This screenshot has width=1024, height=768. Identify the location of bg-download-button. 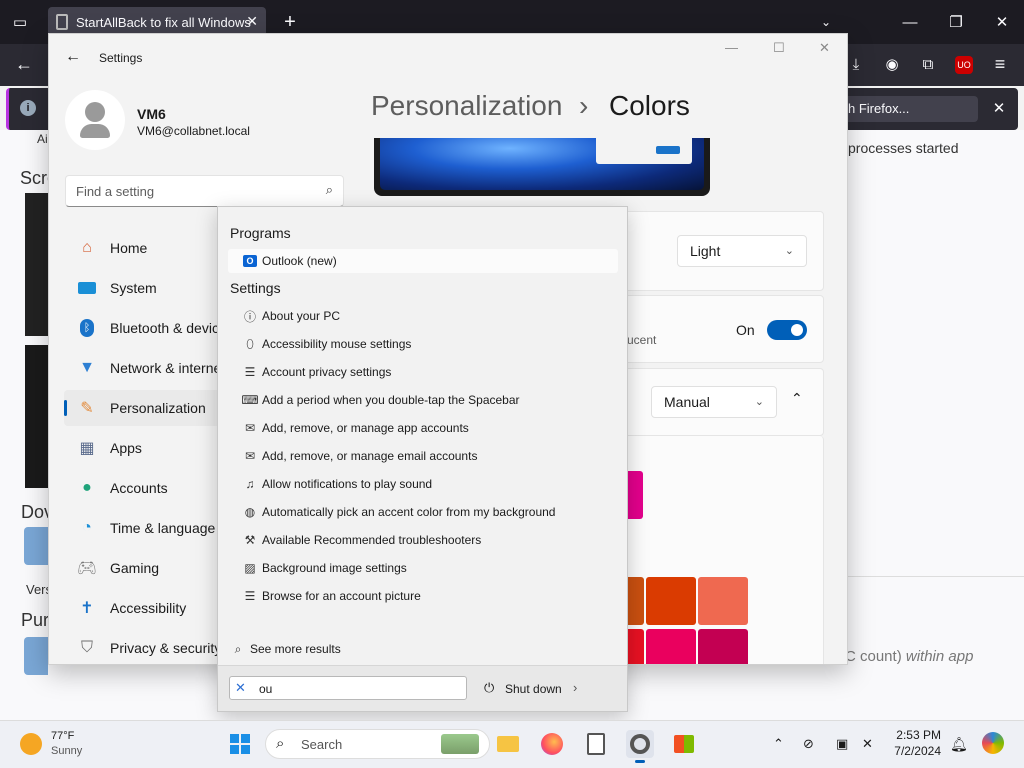
(36, 546).